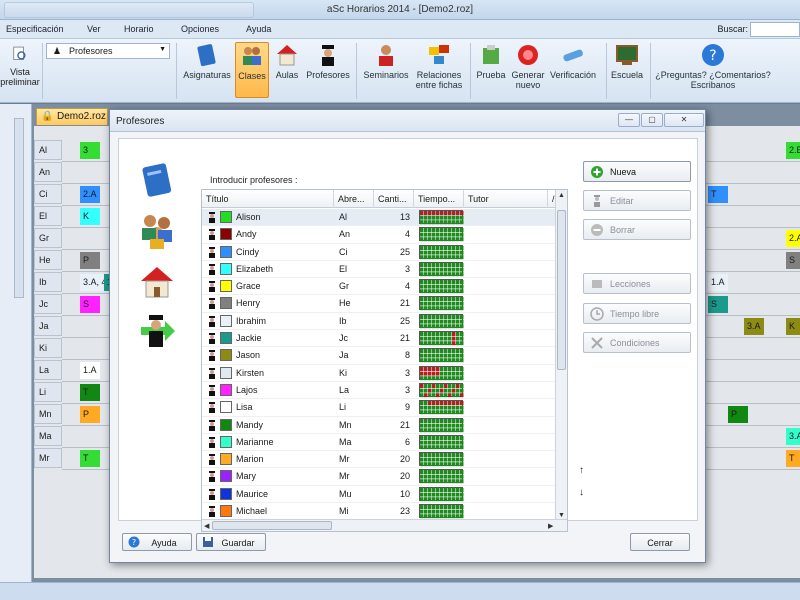  I want to click on generar-nuevo-button: Generar nuevo, so click(528, 66).